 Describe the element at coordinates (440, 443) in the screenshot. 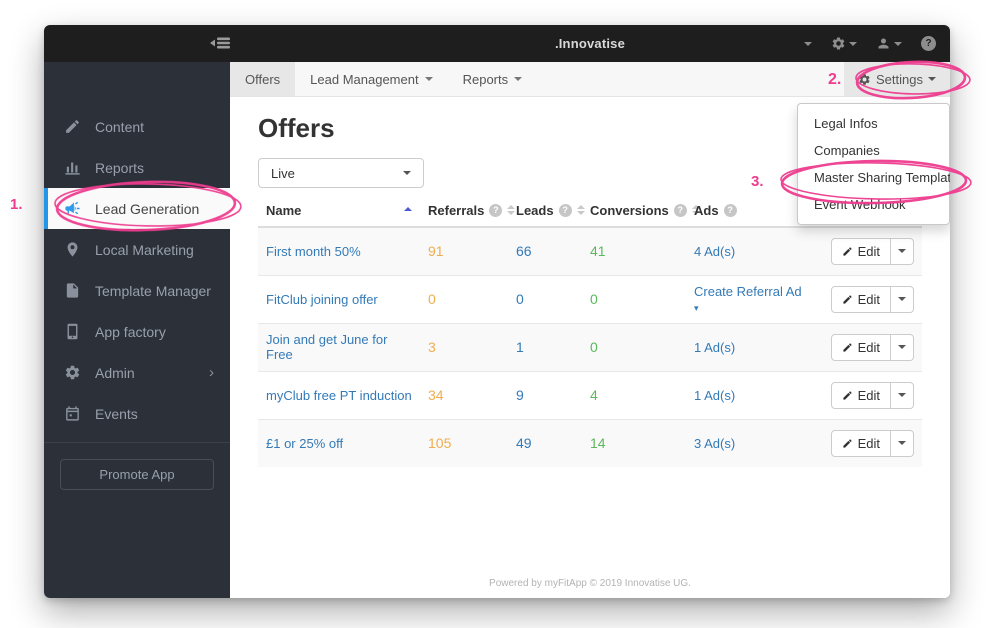

I see `referrals-value: 105` at that location.